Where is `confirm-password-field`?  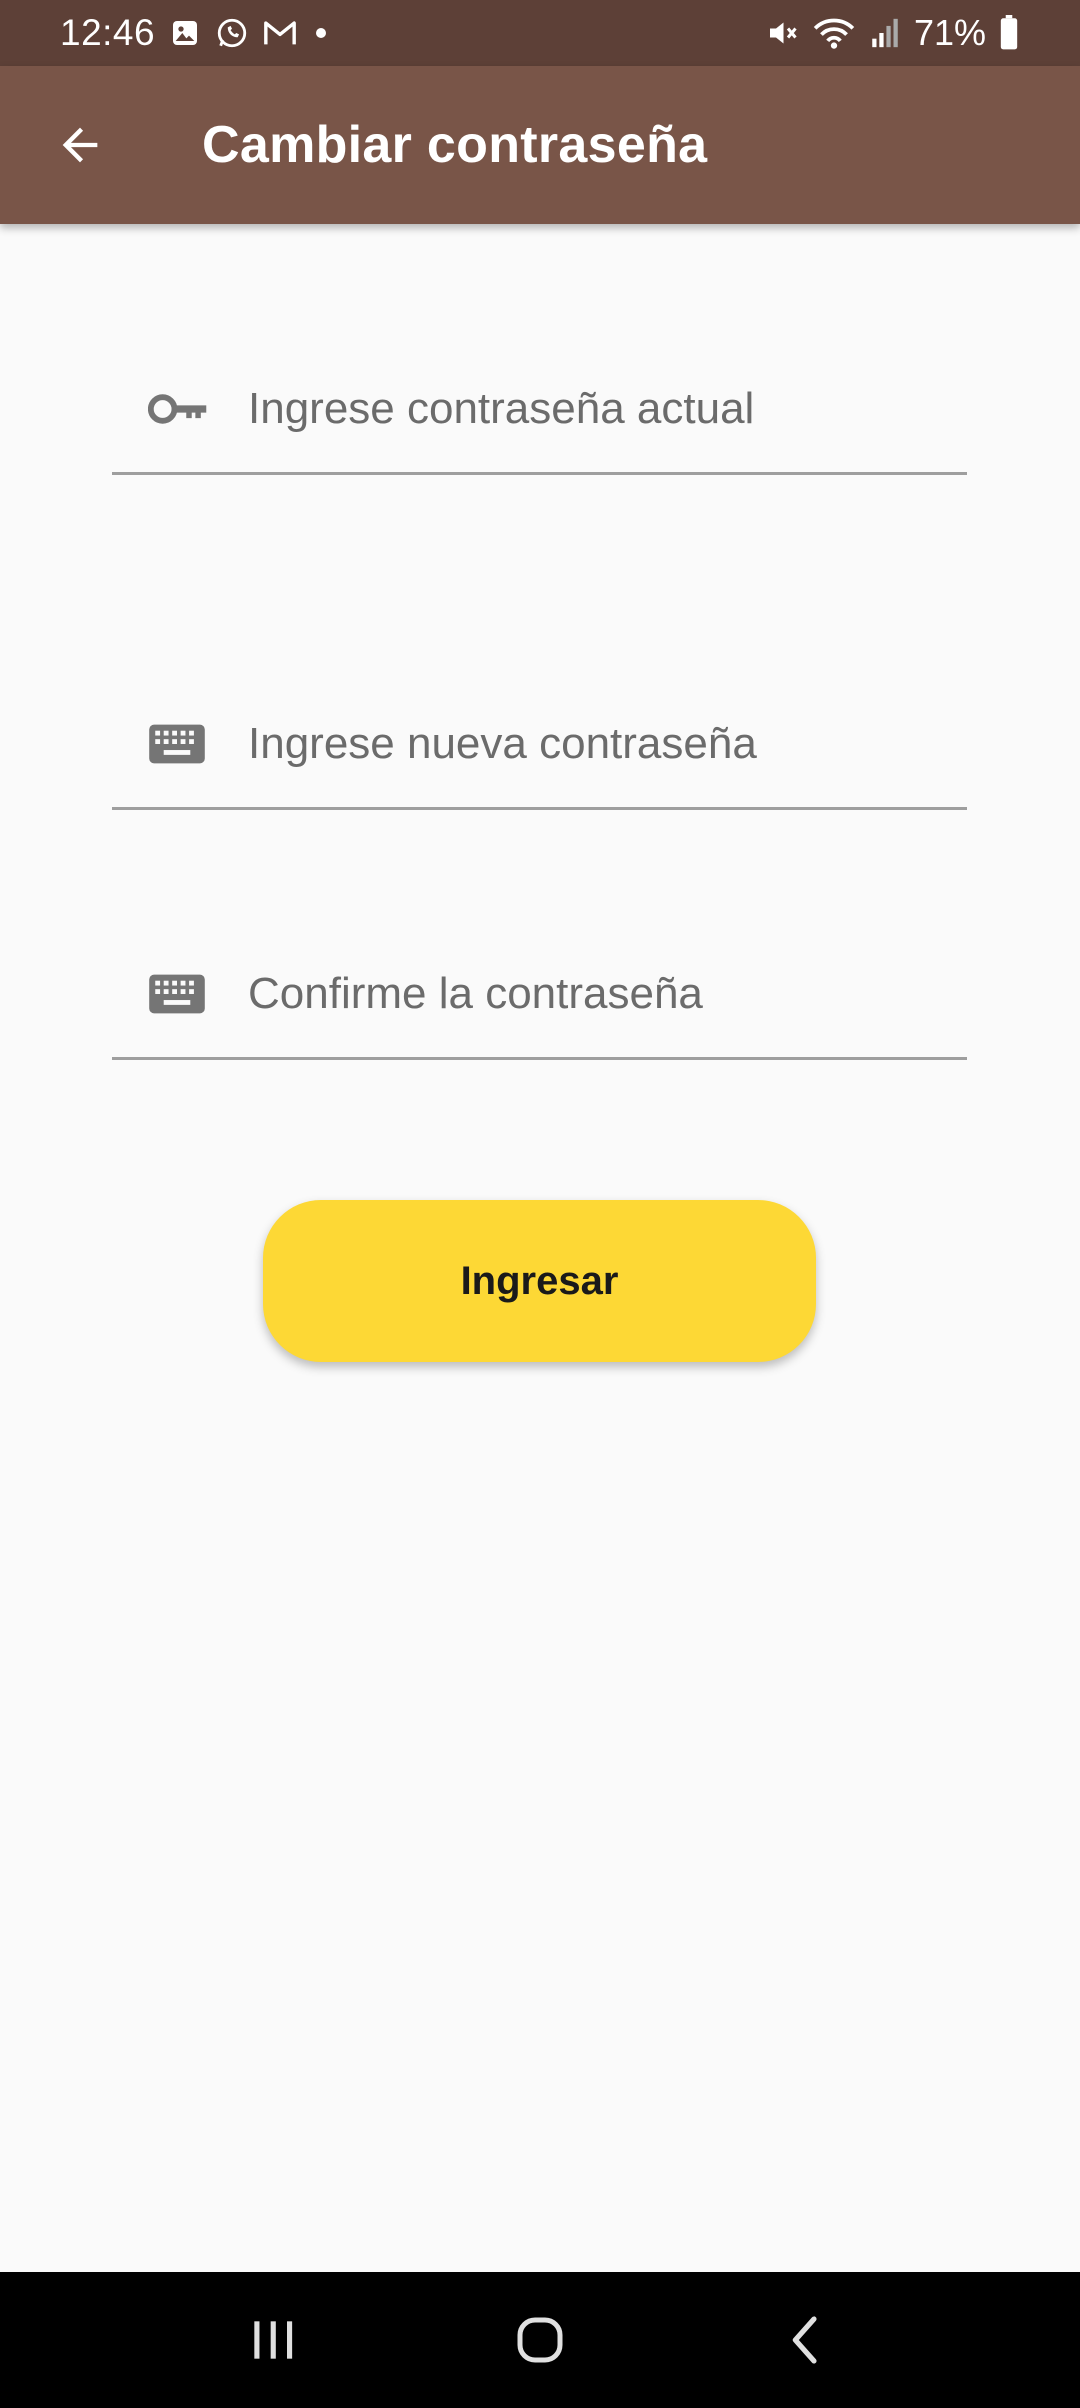 confirm-password-field is located at coordinates (539, 995).